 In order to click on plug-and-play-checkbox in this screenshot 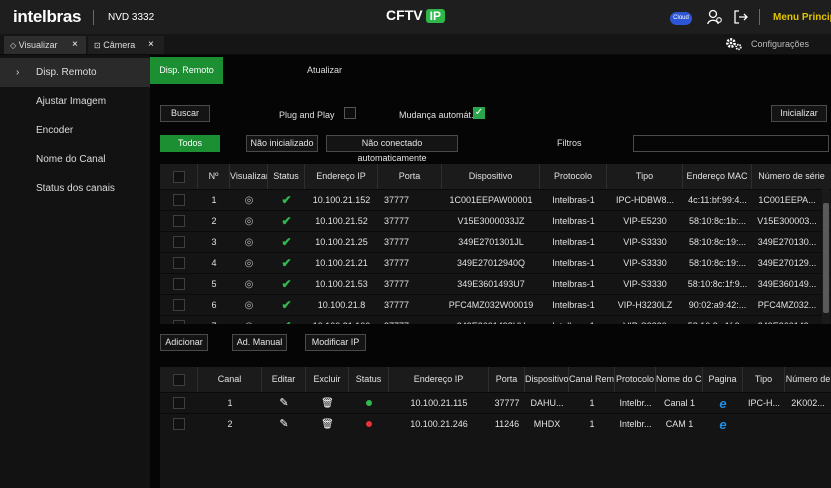, I will do `click(350, 113)`.